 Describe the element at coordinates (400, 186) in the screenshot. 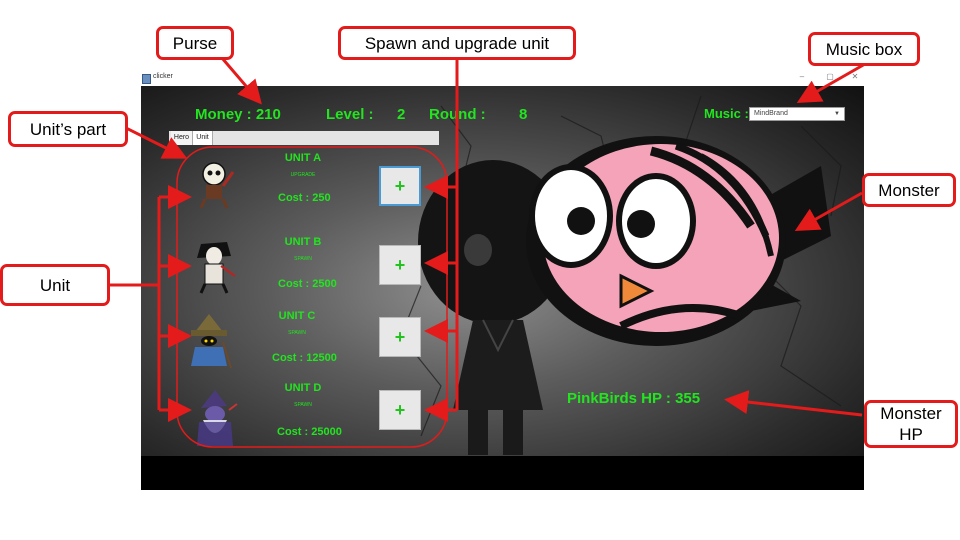

I see `unit-a-upgrade-button: +` at that location.